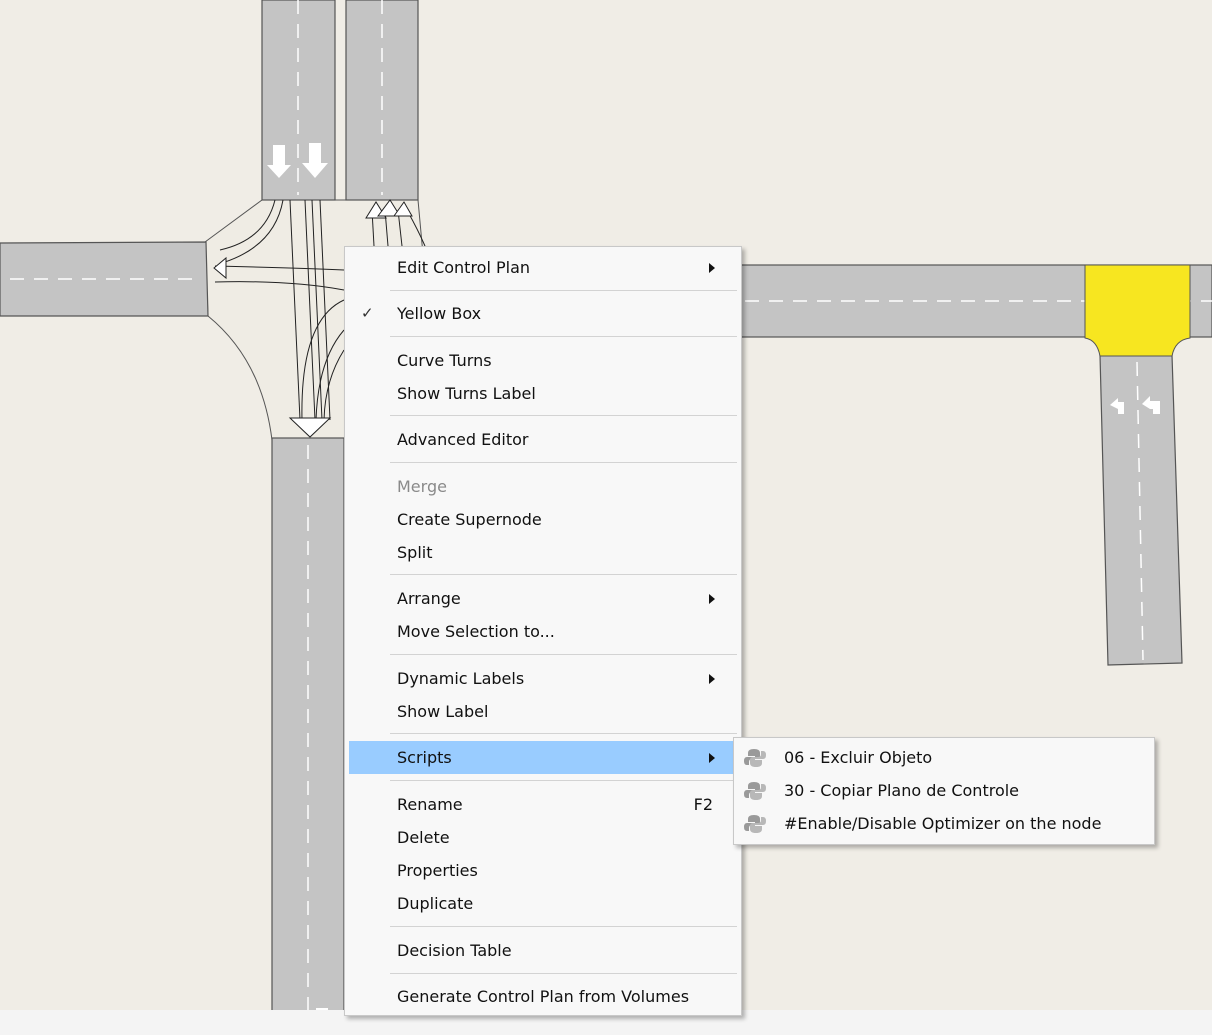 Image resolution: width=1212 pixels, height=1035 pixels. What do you see at coordinates (463, 439) in the screenshot?
I see `menu-item-label: Advanced Editor` at bounding box center [463, 439].